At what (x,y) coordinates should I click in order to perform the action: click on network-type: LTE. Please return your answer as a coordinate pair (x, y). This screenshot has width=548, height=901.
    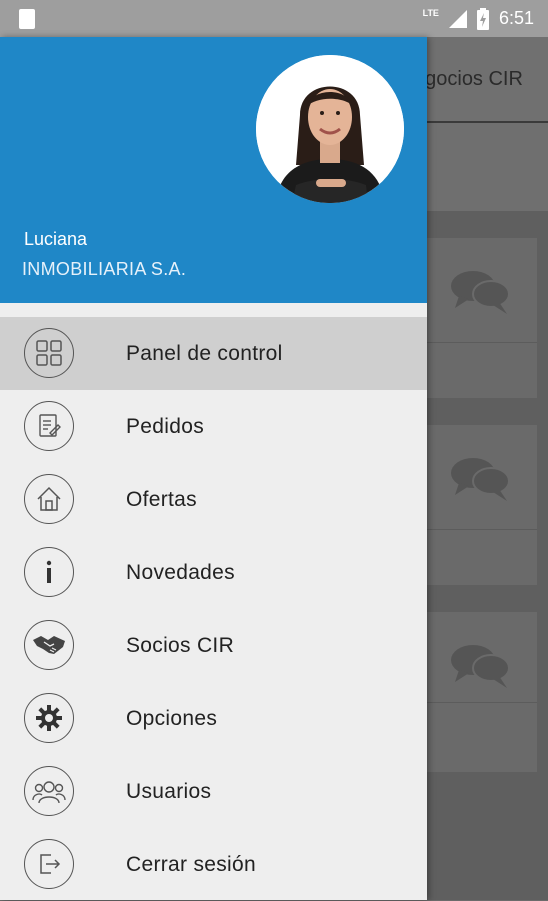
    Looking at the image, I should click on (430, 12).